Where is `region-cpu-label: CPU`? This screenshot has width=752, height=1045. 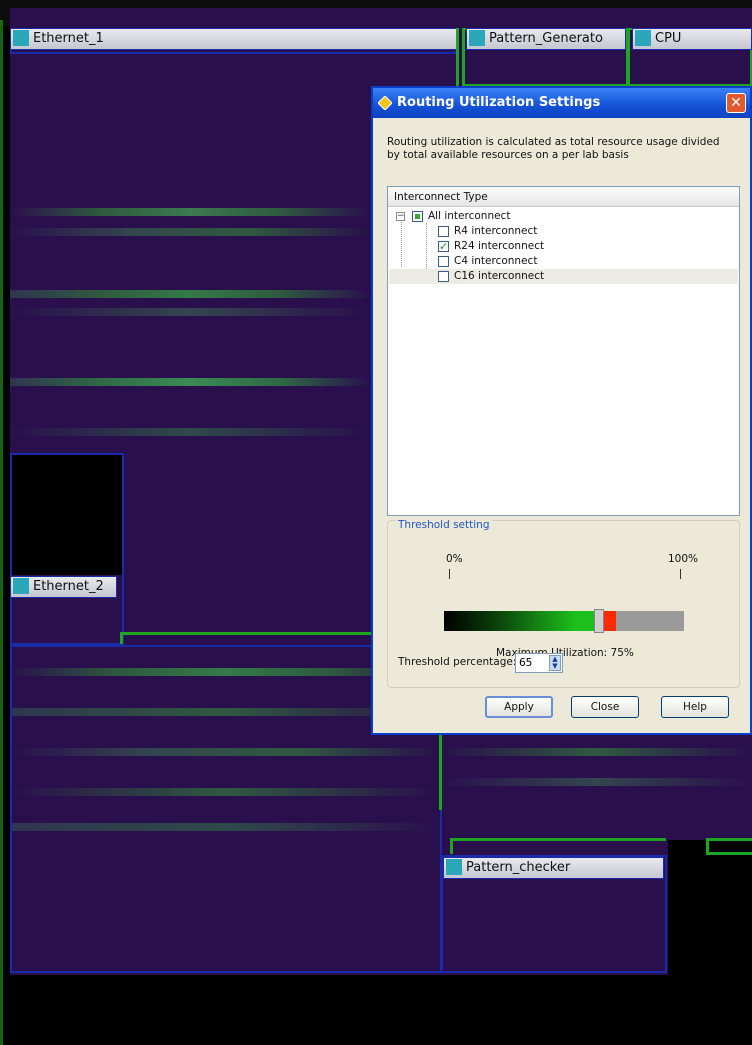
region-cpu-label: CPU is located at coordinates (692, 39).